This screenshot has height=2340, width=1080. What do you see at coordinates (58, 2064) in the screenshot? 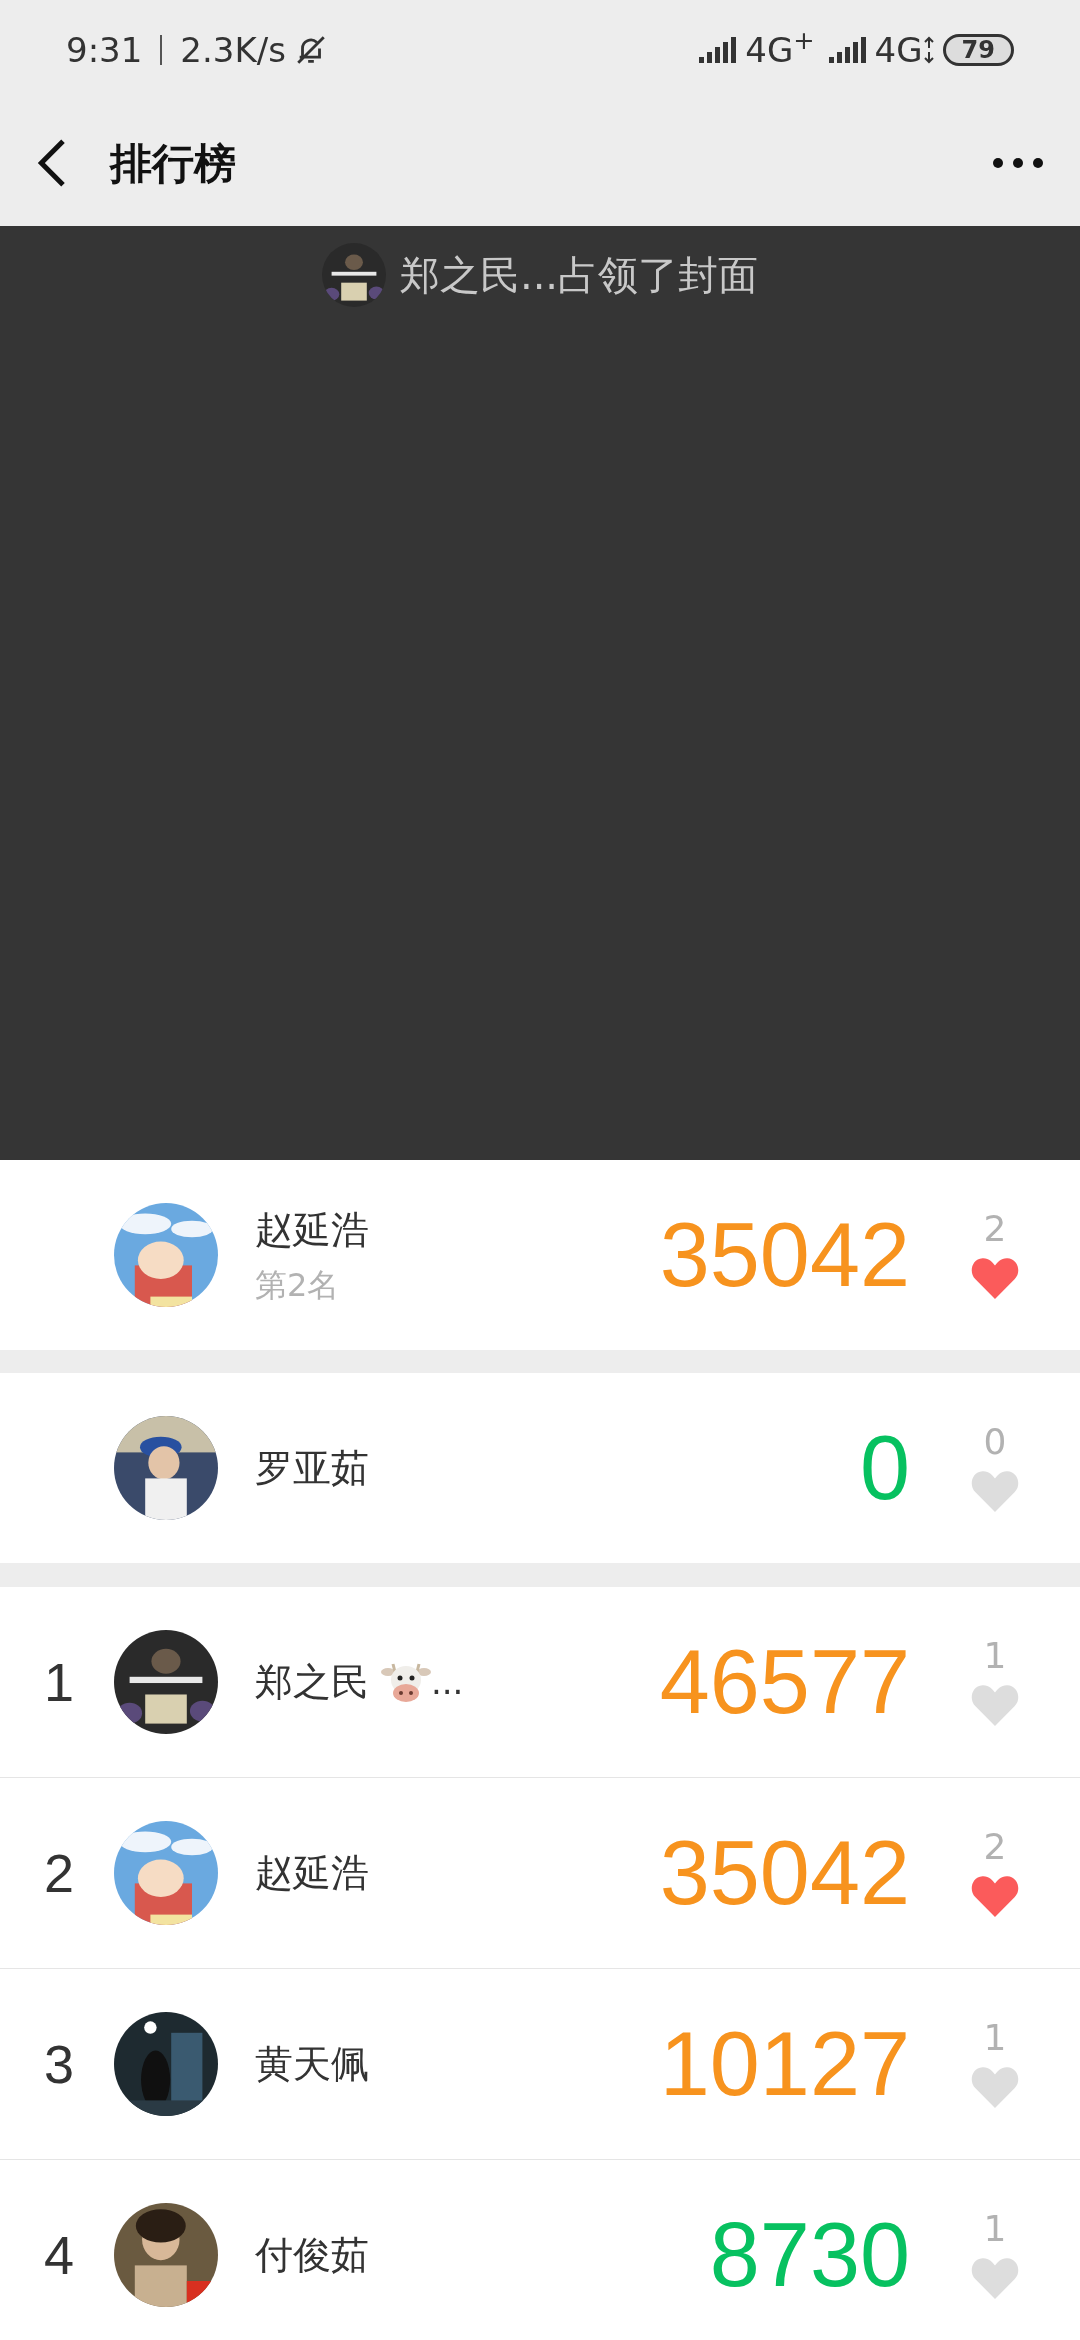
I see `rank-number: 3` at bounding box center [58, 2064].